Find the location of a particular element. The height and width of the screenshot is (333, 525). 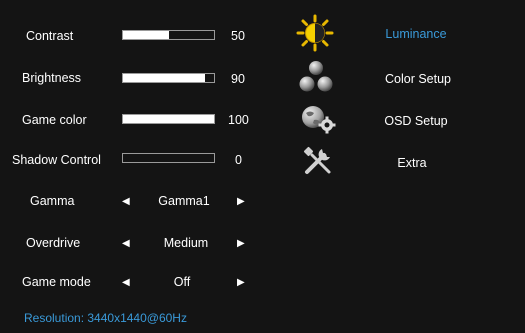

gamma-next-arrow-icon: ▶ is located at coordinates (241, 201).